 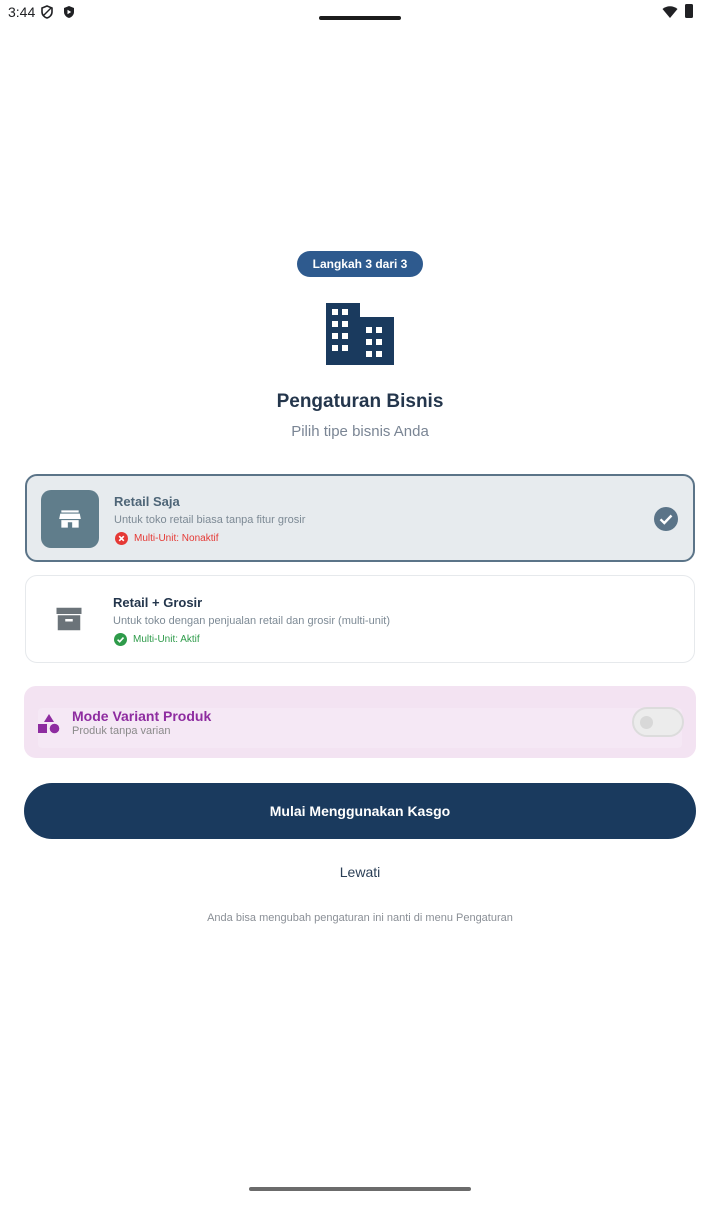 I want to click on check-circle-icon, so click(x=666, y=519).